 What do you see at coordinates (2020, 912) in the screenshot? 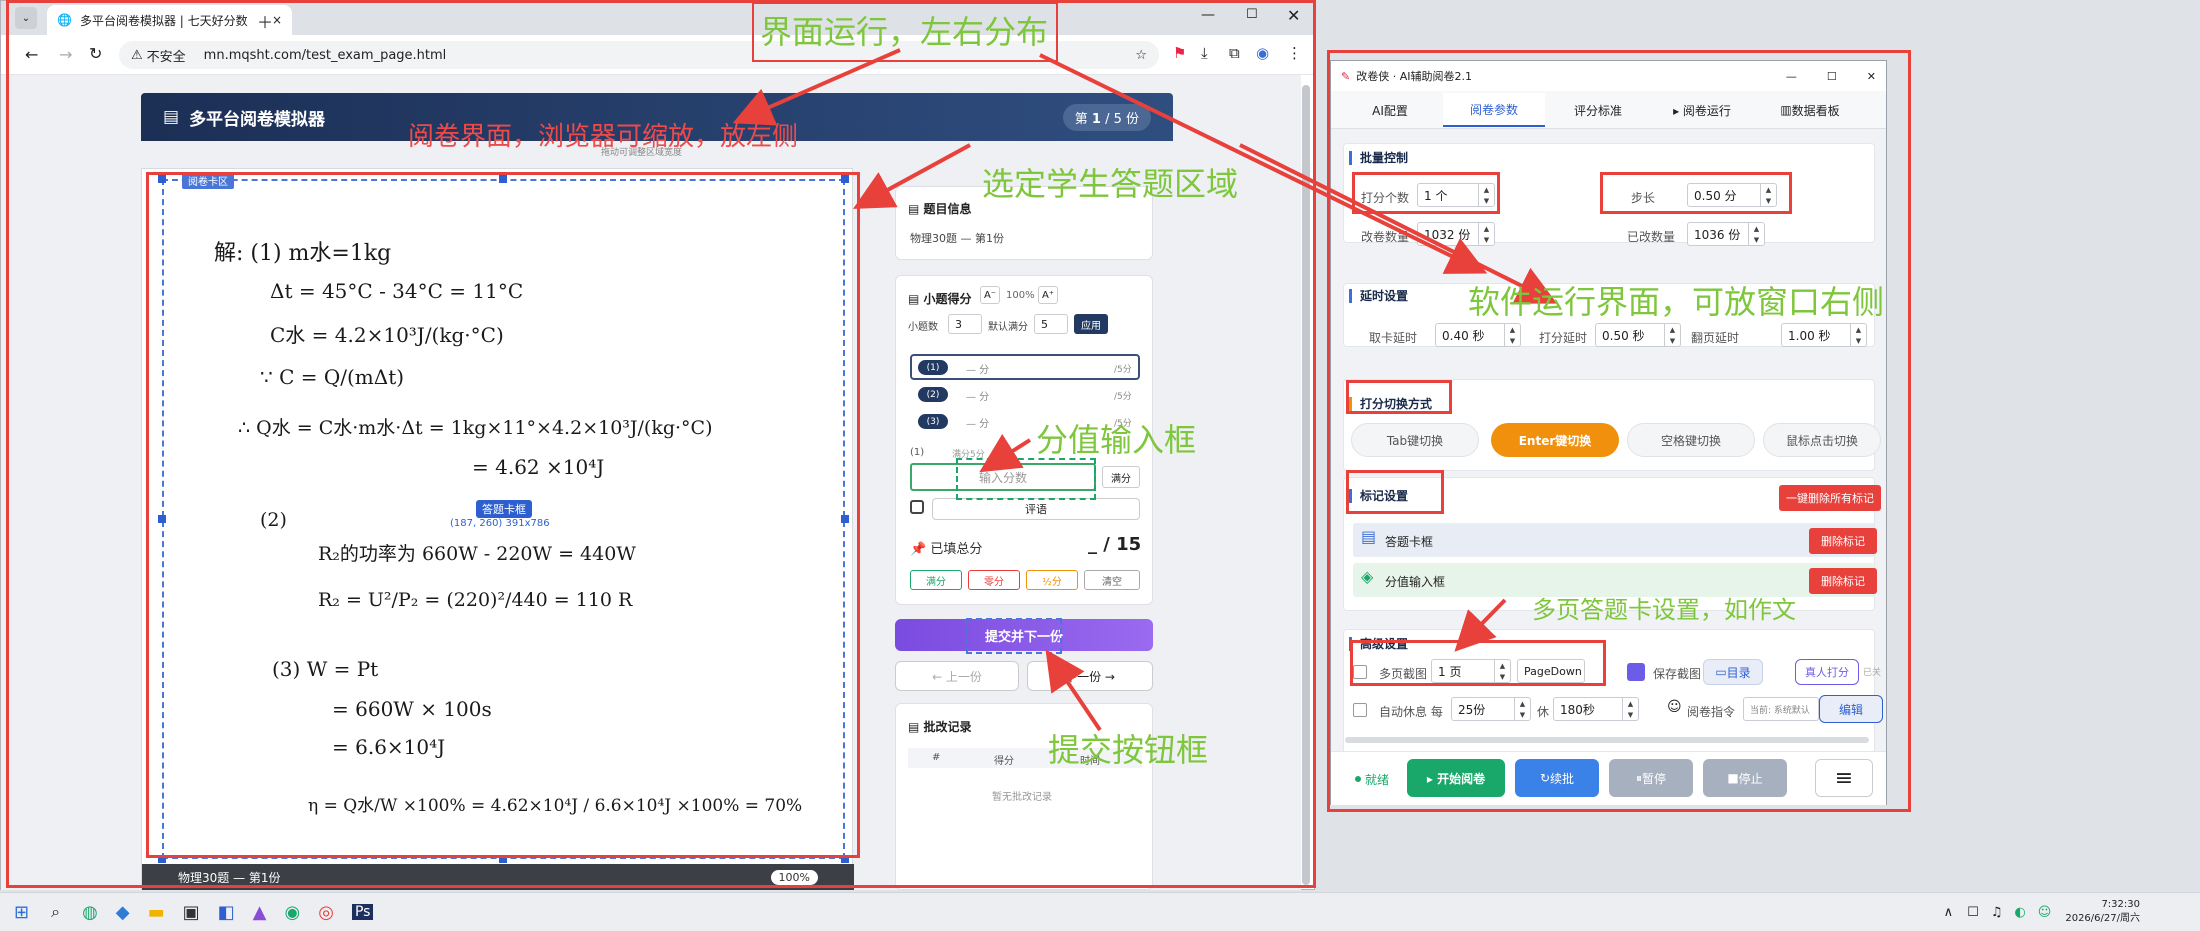
I see `tray-icon: ◐` at bounding box center [2020, 912].